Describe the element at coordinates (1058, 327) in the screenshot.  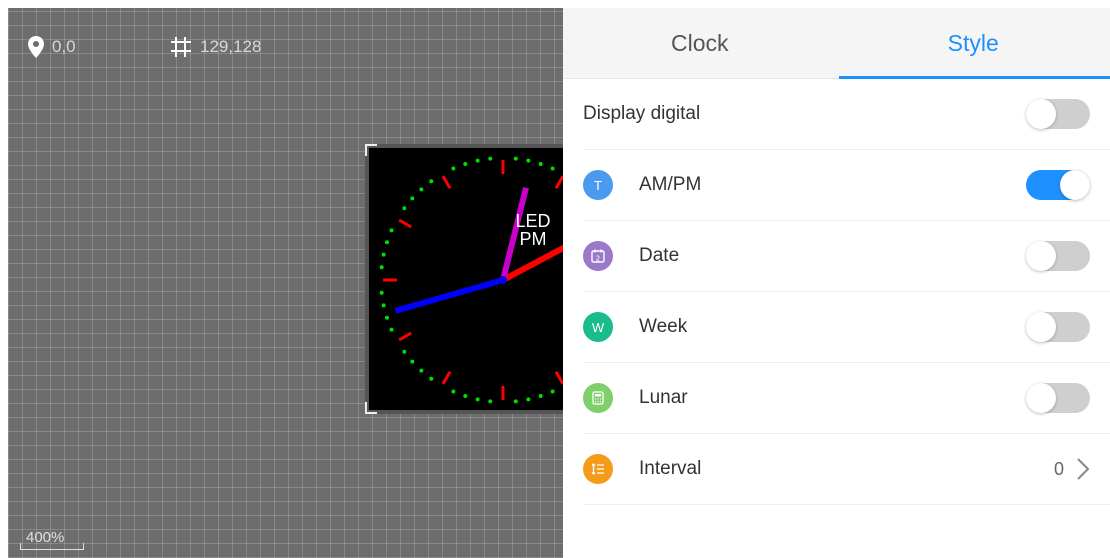
I see `week-toggle` at that location.